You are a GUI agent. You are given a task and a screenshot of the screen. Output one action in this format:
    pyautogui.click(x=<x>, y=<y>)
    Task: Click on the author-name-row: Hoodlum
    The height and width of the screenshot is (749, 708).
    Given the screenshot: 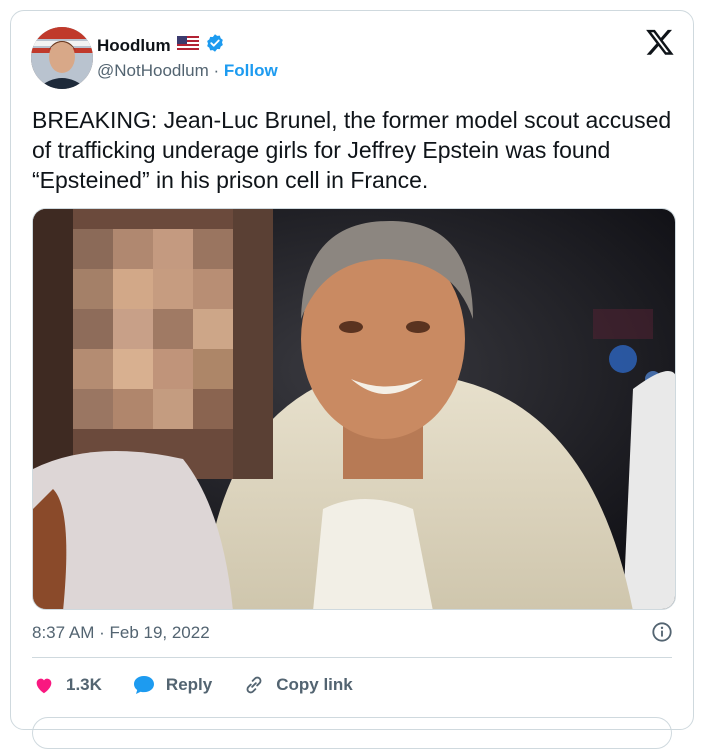 What is the action you would take?
    pyautogui.click(x=161, y=45)
    